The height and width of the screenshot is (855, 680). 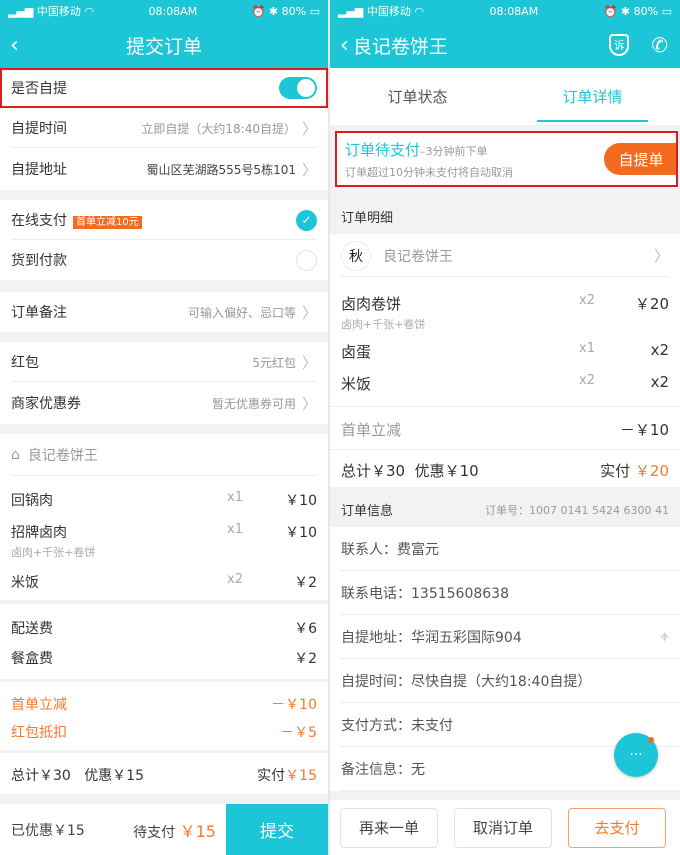 What do you see at coordinates (218, 128) in the screenshot?
I see `pickup-time-value: 立即自提（大约18:40自提）` at bounding box center [218, 128].